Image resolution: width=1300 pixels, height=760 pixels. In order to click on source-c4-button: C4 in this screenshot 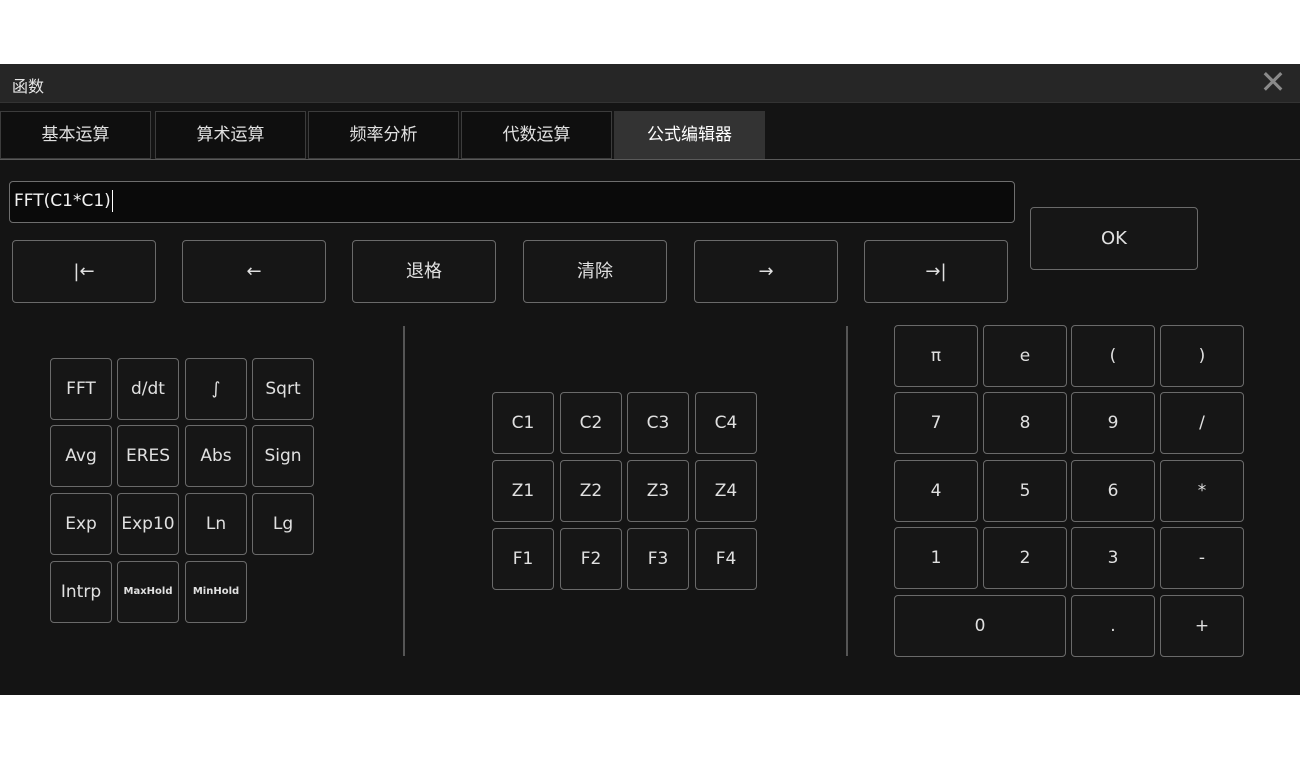, I will do `click(726, 423)`.